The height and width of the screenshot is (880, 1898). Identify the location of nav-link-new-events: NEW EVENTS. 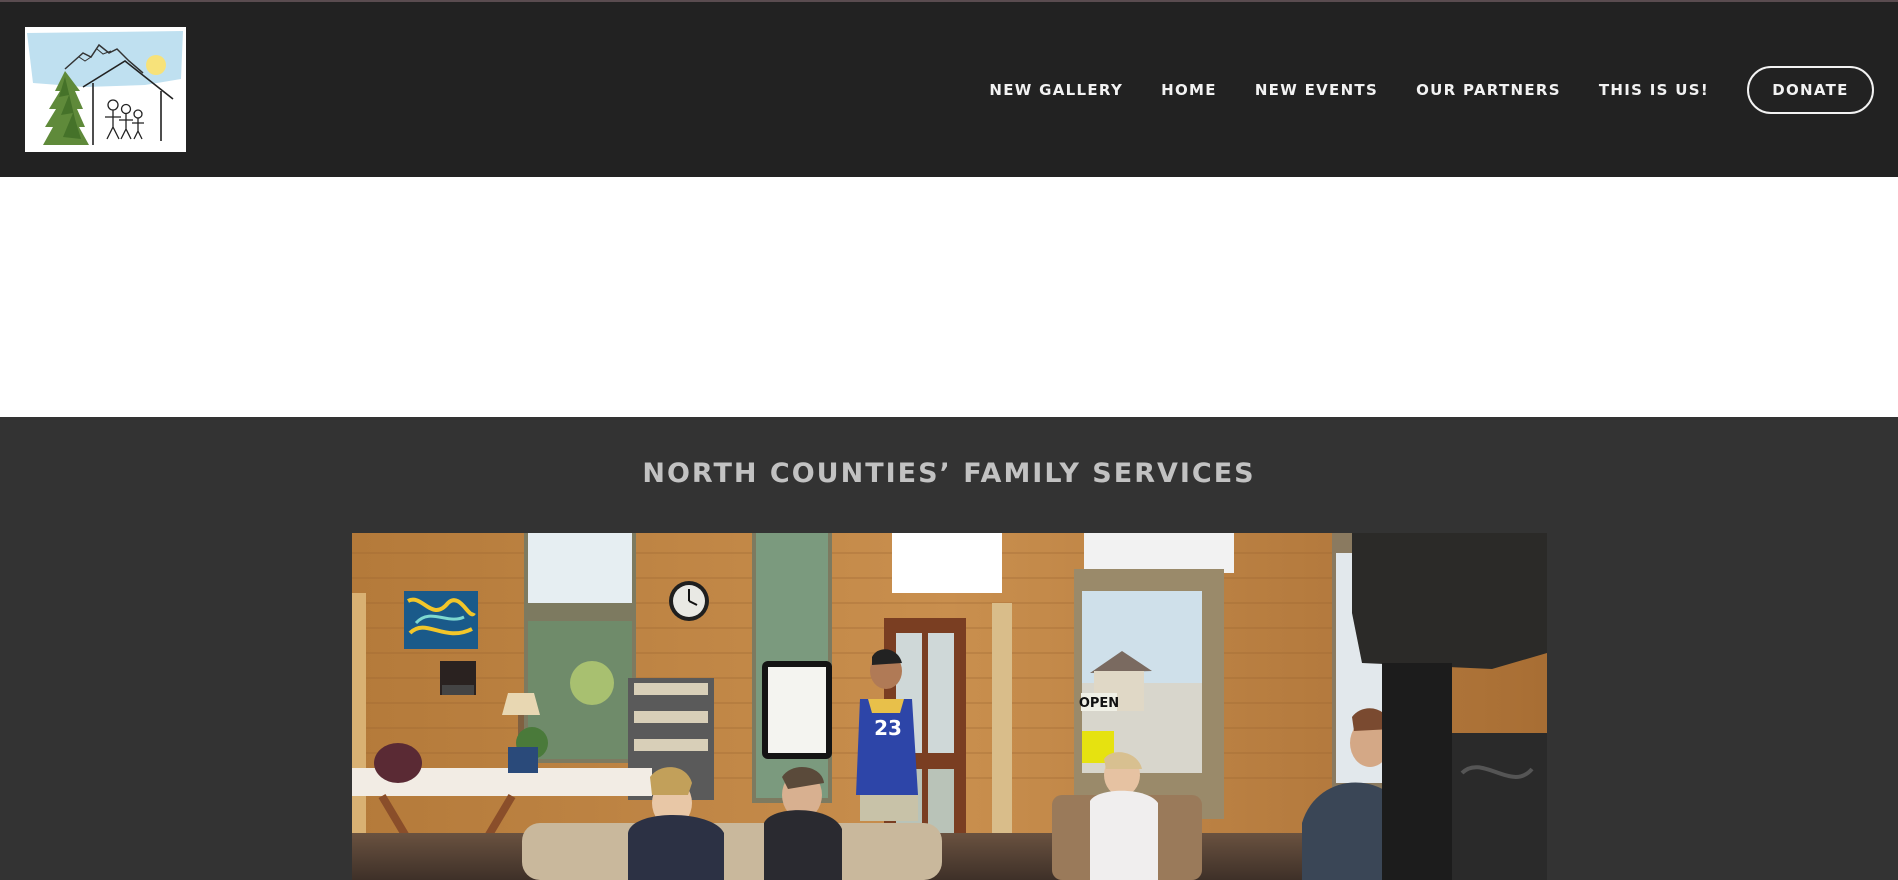
(1316, 90).